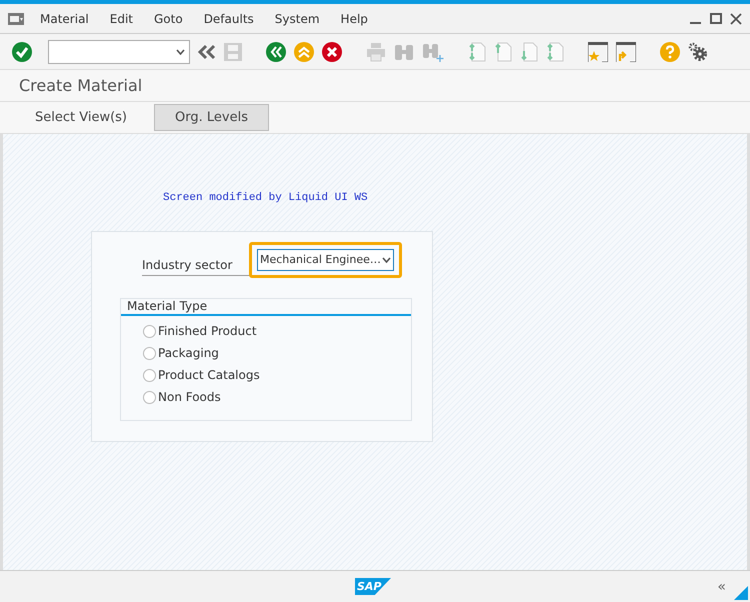 The height and width of the screenshot is (602, 750). What do you see at coordinates (503, 52) in the screenshot?
I see `page-up-icon` at bounding box center [503, 52].